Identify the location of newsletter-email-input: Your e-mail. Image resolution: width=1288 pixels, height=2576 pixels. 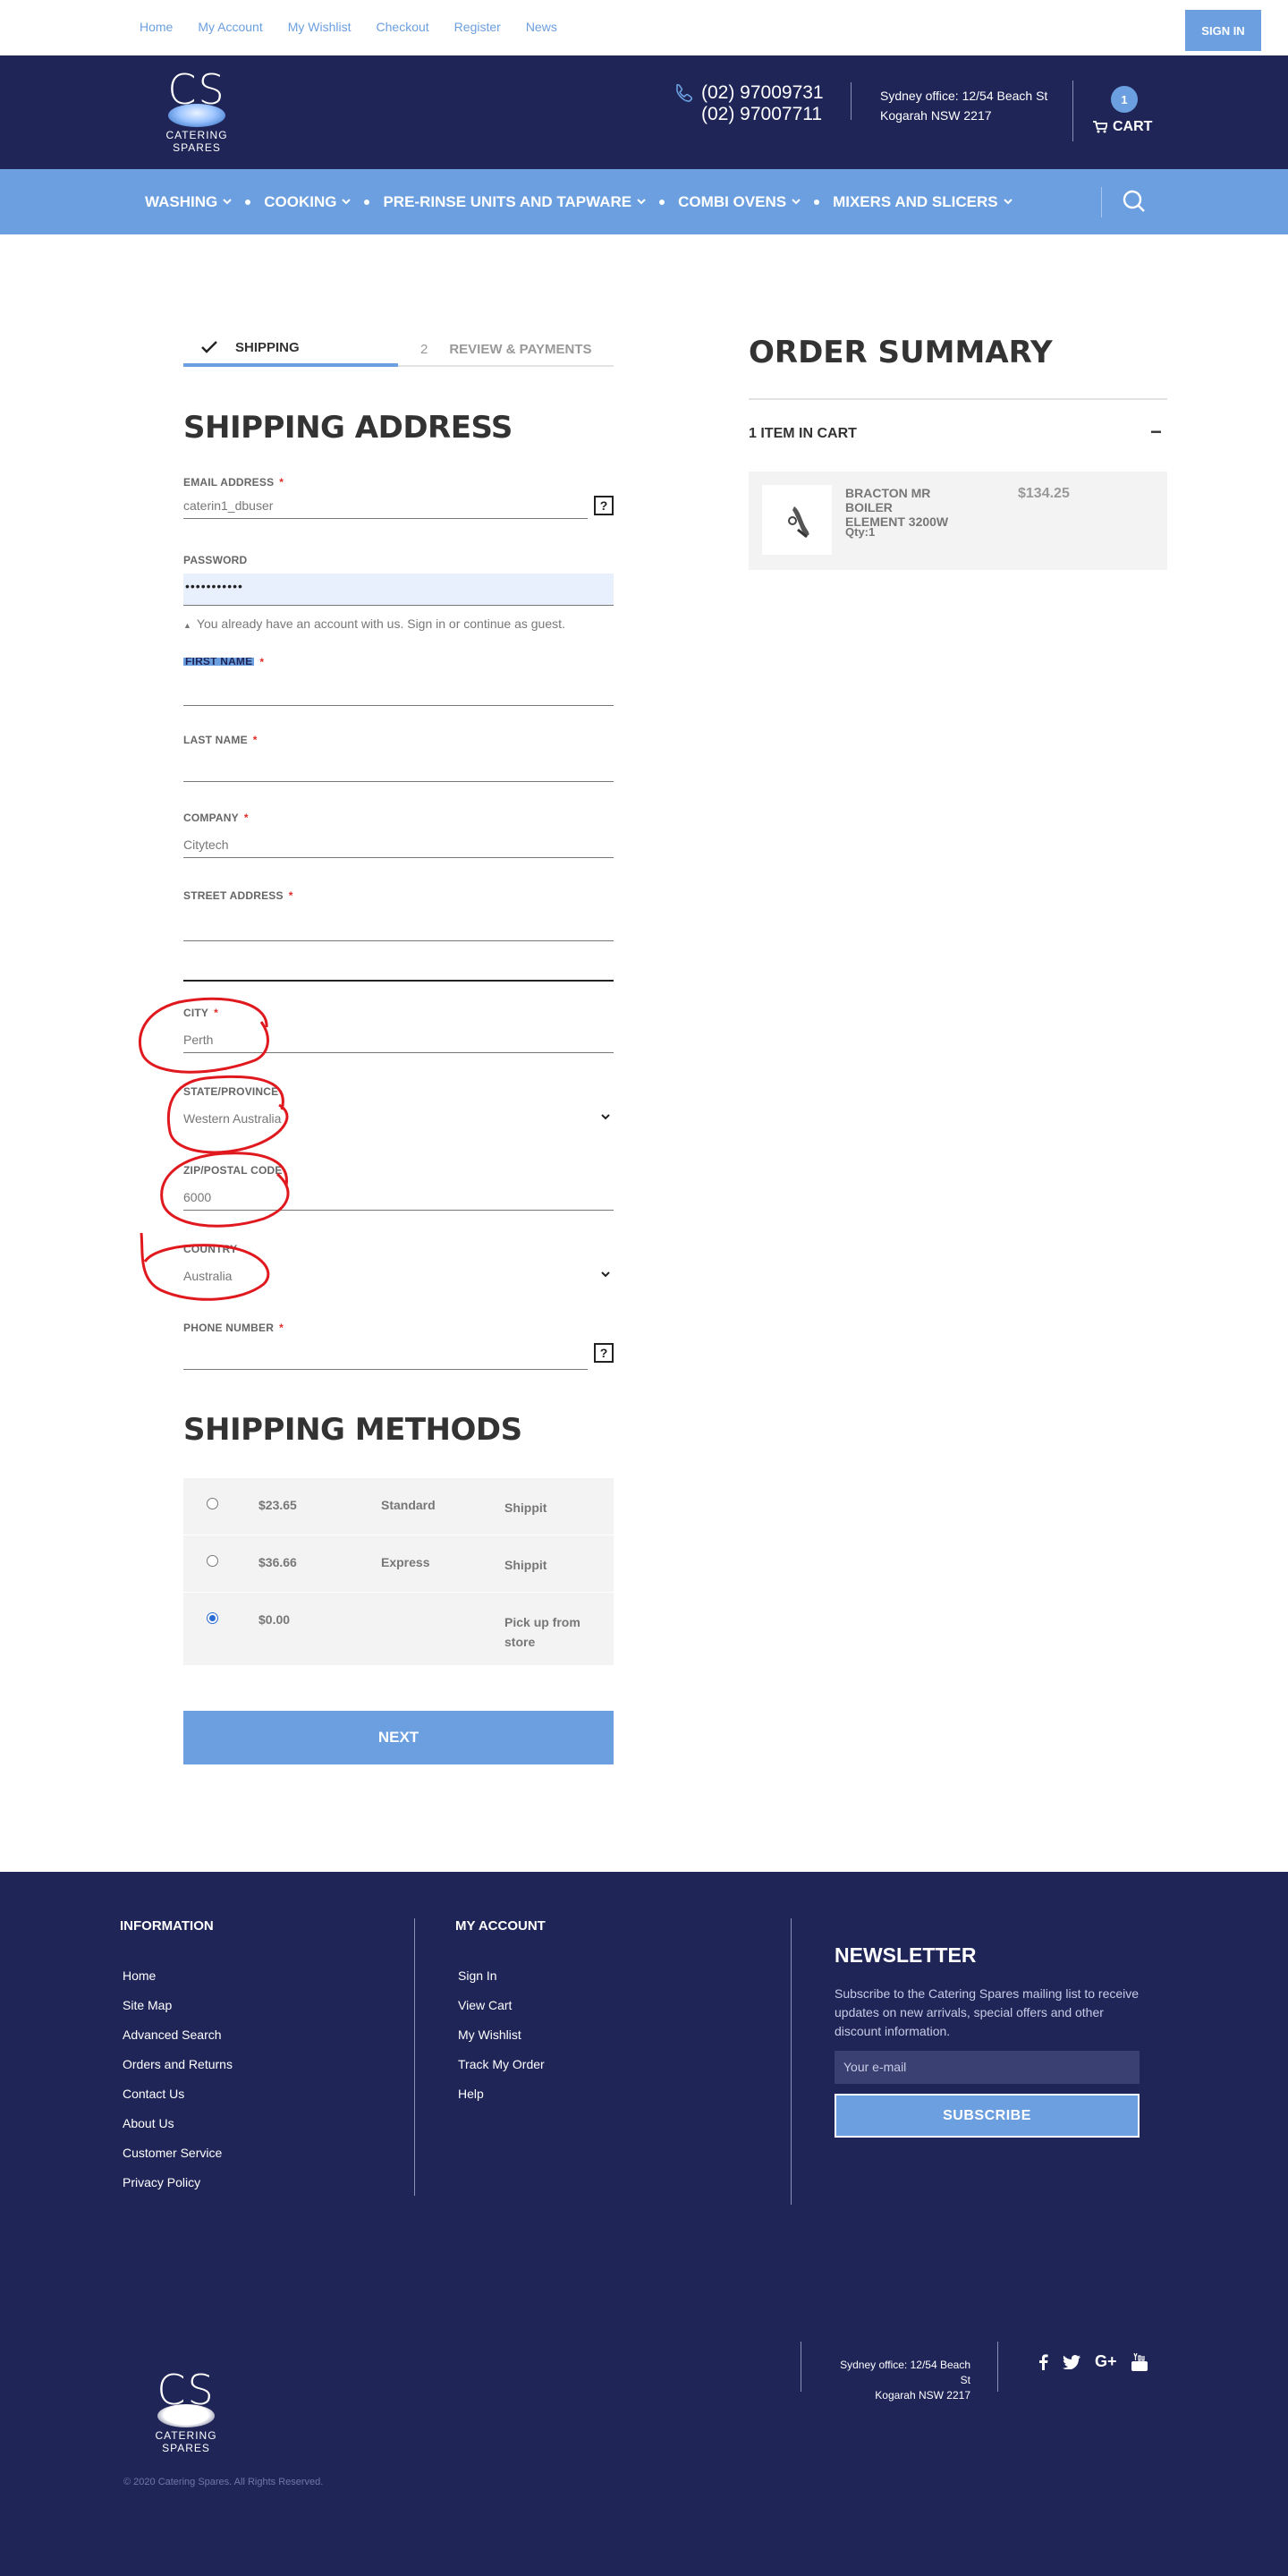
(987, 2067).